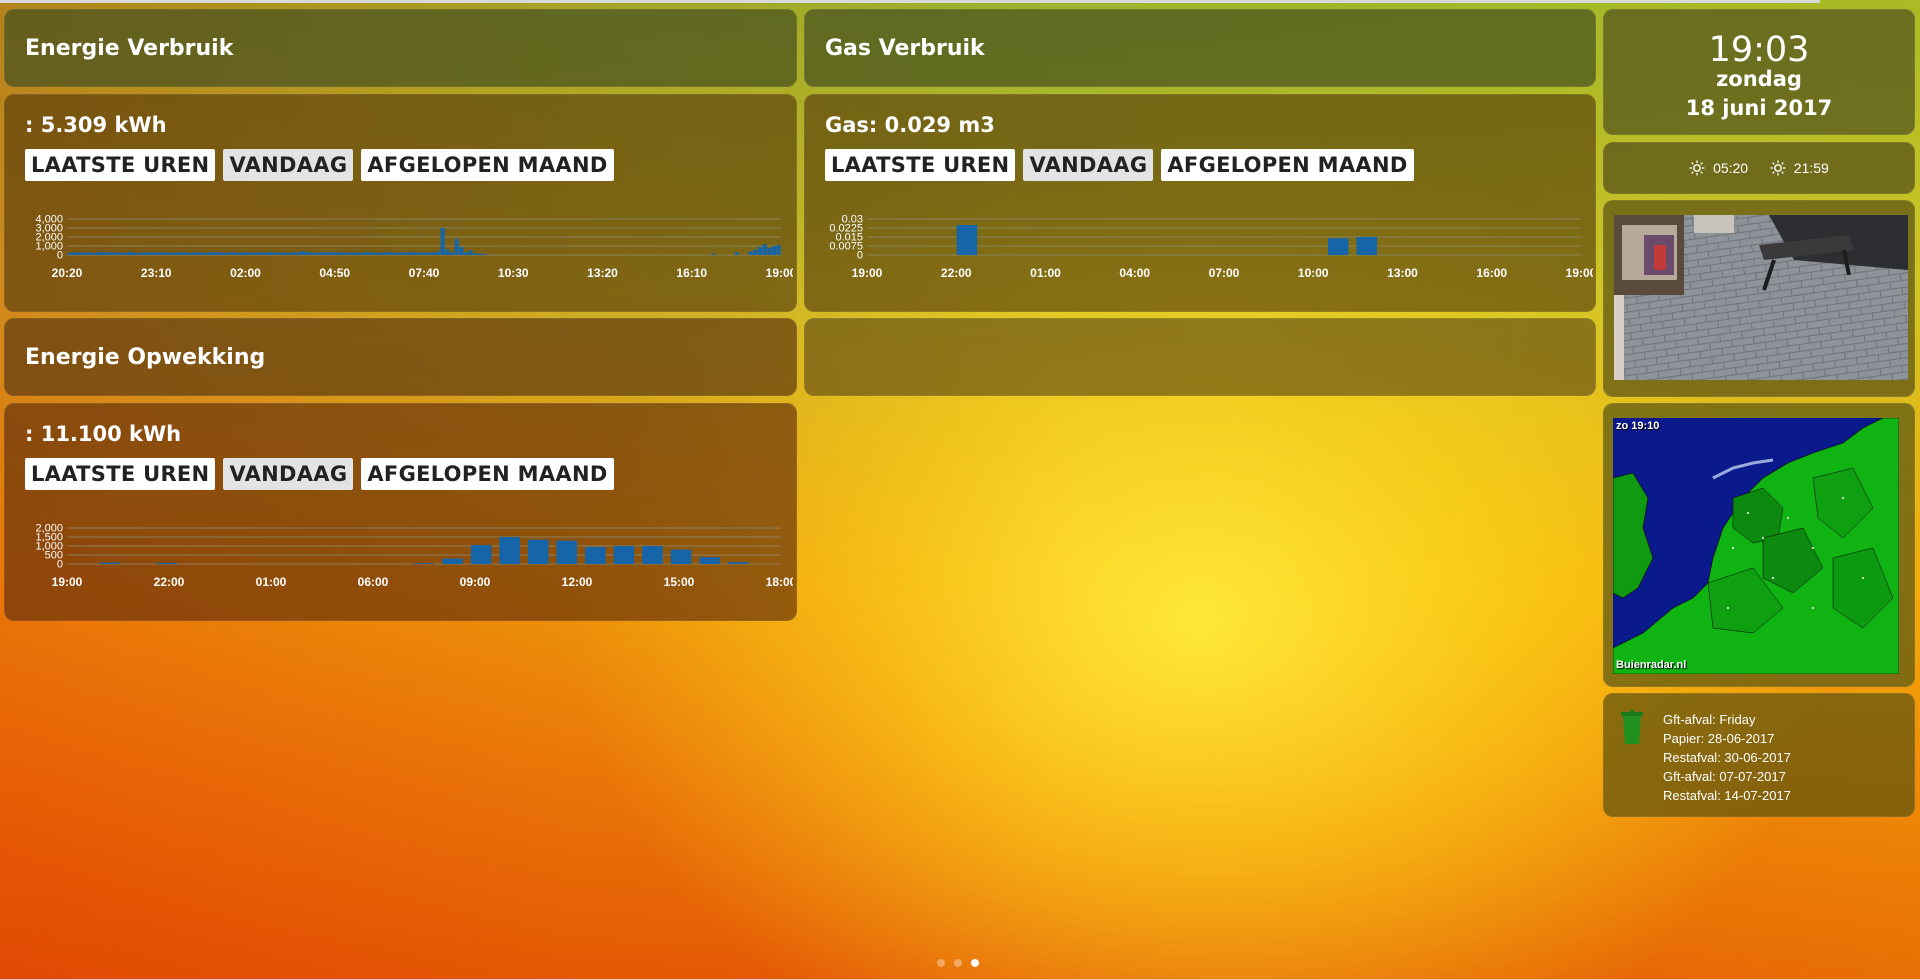 This screenshot has width=1920, height=979. I want to click on solar-last-hours-button: LAATSTE UREN, so click(120, 474).